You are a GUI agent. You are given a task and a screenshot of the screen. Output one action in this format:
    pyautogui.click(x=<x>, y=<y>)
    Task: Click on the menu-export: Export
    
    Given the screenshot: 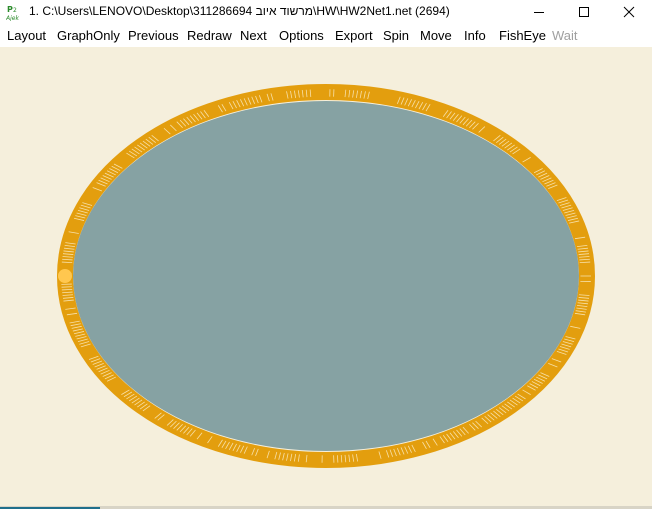 What is the action you would take?
    pyautogui.click(x=354, y=35)
    